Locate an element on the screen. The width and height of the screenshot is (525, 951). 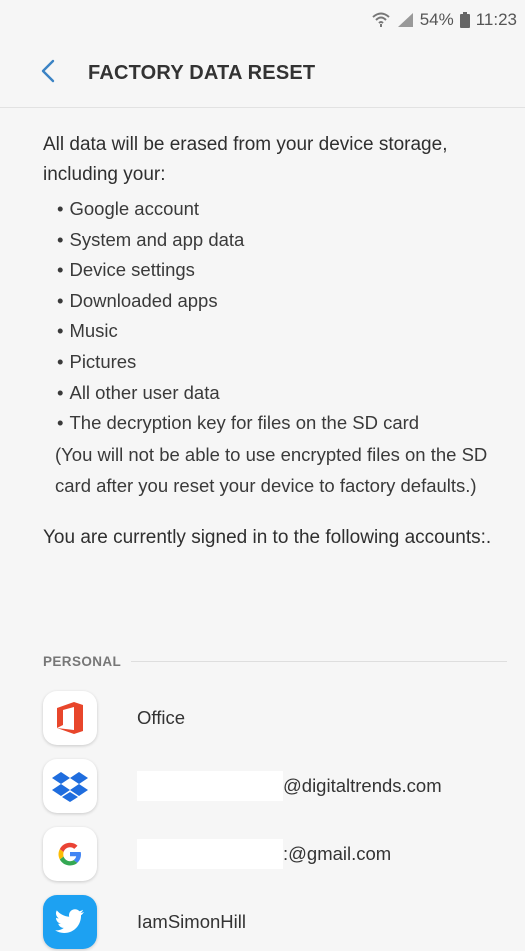
account-item-twitter: IamSimonHill is located at coordinates (278, 922).